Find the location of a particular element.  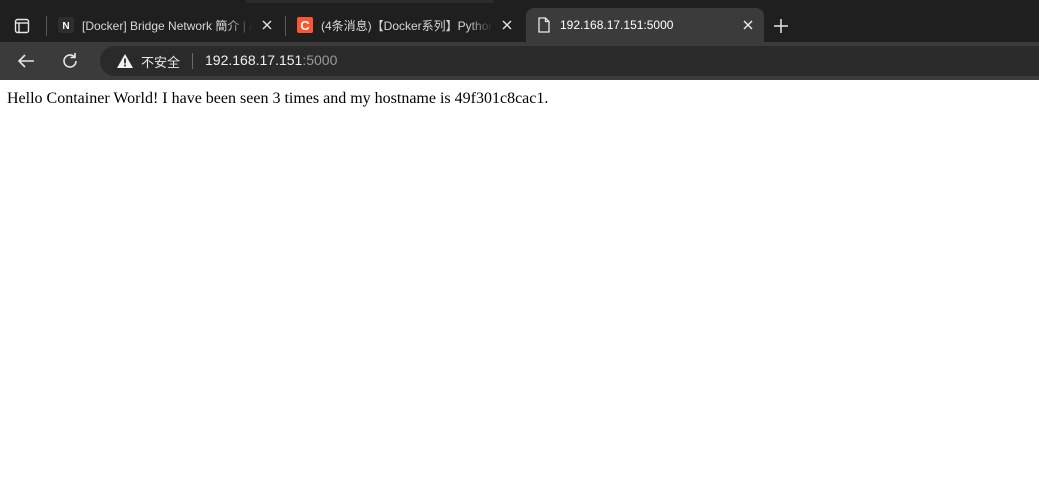

tab-actions-button is located at coordinates (22, 26).